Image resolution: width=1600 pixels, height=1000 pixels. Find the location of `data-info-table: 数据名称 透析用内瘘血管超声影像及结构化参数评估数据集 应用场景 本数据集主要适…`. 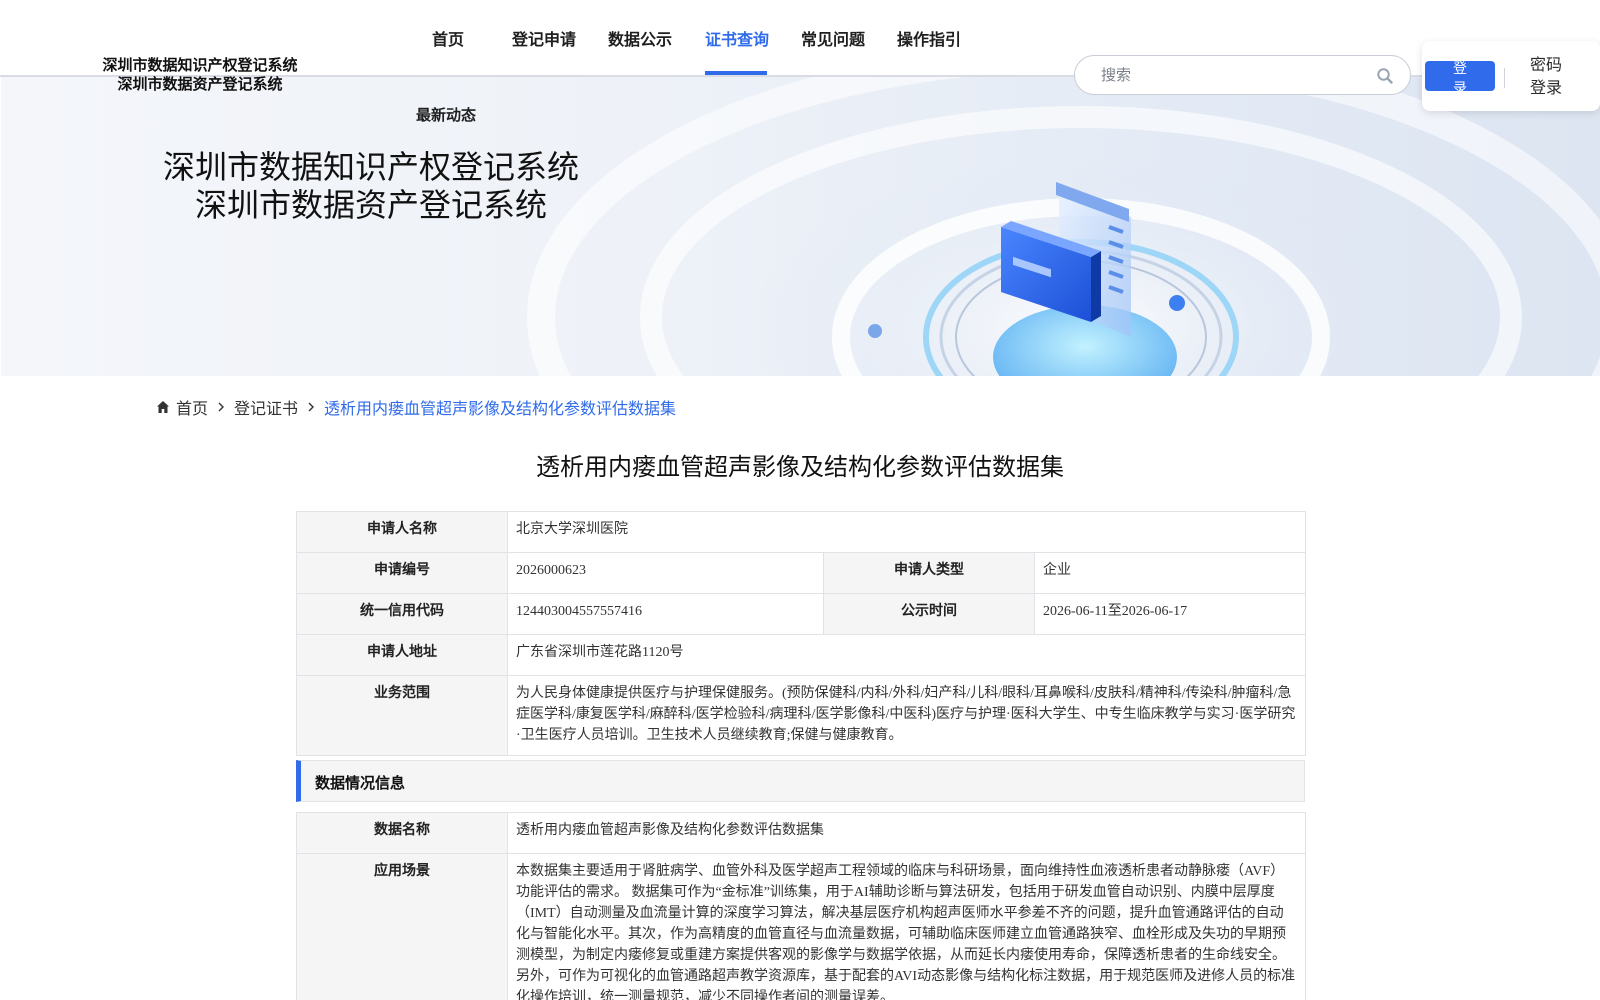

data-info-table: 数据名称 透析用内瘘血管超声影像及结构化参数评估数据集 应用场景 本数据集主要适… is located at coordinates (801, 906).